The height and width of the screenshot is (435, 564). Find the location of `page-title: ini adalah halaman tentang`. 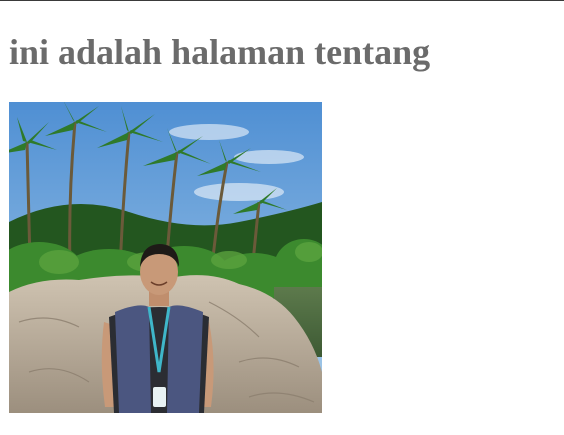

page-title: ini adalah halaman tentang is located at coordinates (220, 52).